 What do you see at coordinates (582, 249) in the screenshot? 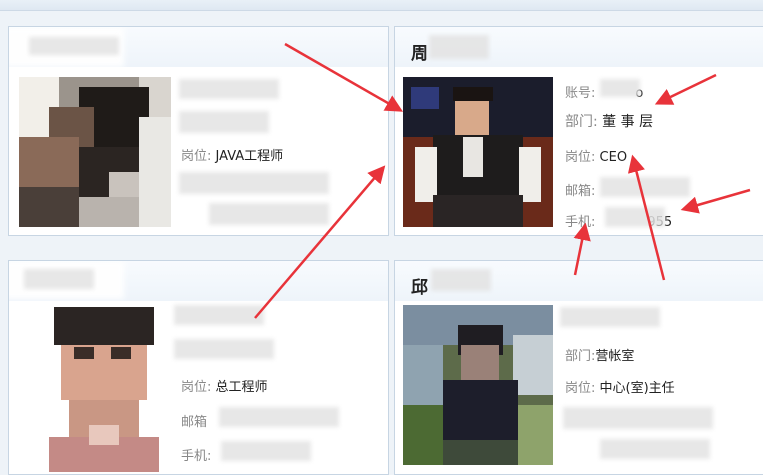
I see `arrow-phone-left` at bounding box center [582, 249].